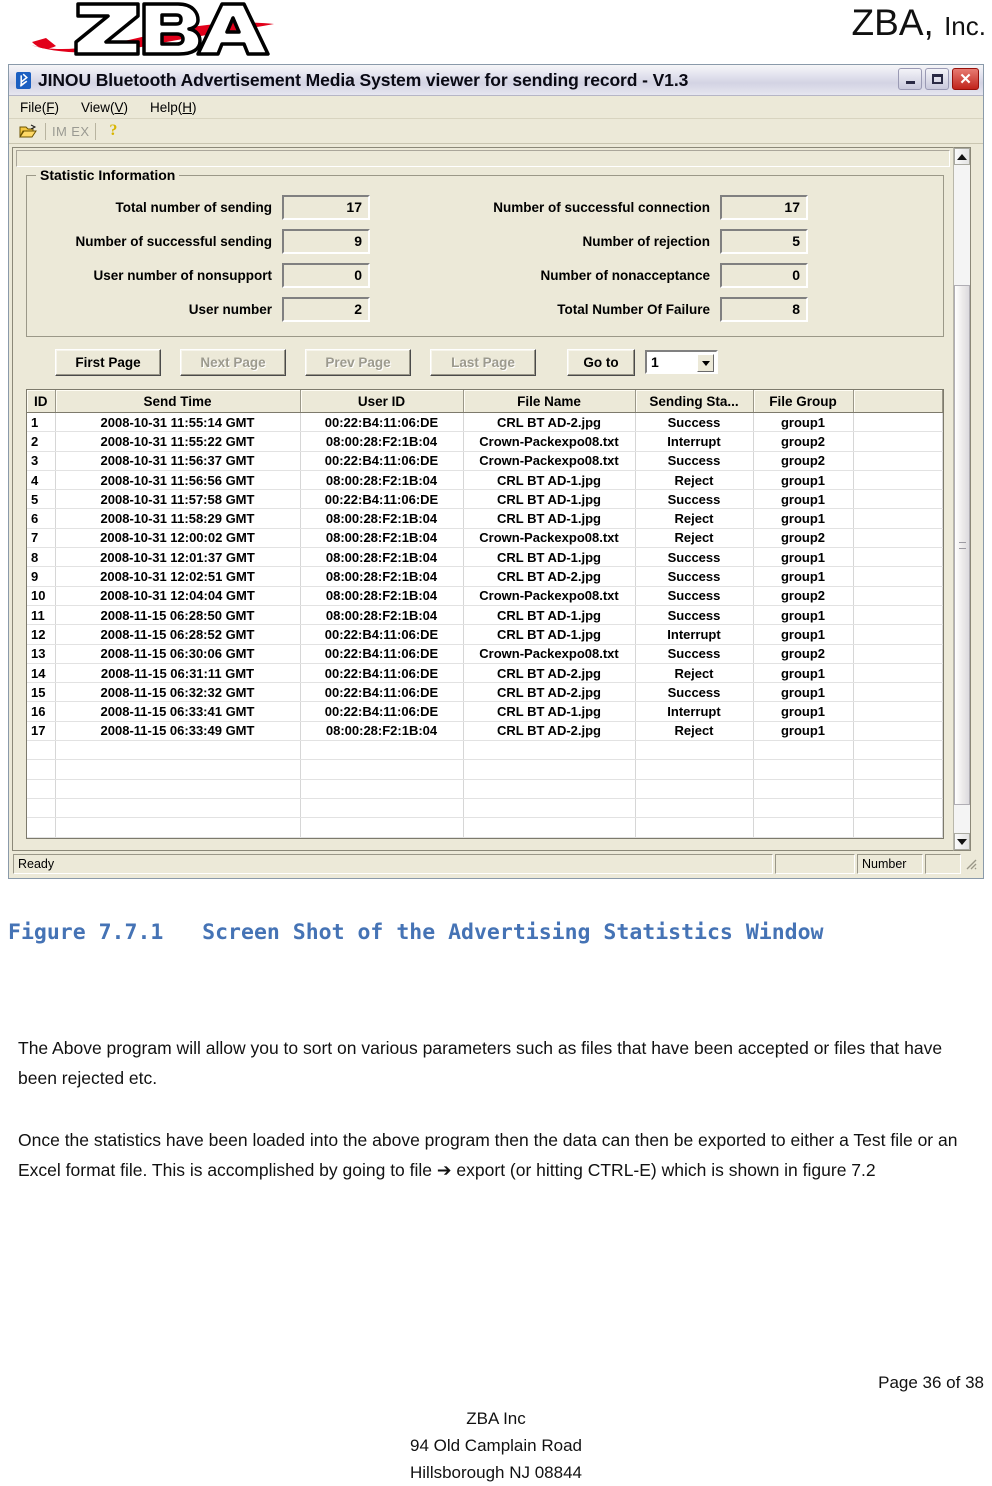 The height and width of the screenshot is (1486, 992). I want to click on scroll-up-button, so click(962, 156).